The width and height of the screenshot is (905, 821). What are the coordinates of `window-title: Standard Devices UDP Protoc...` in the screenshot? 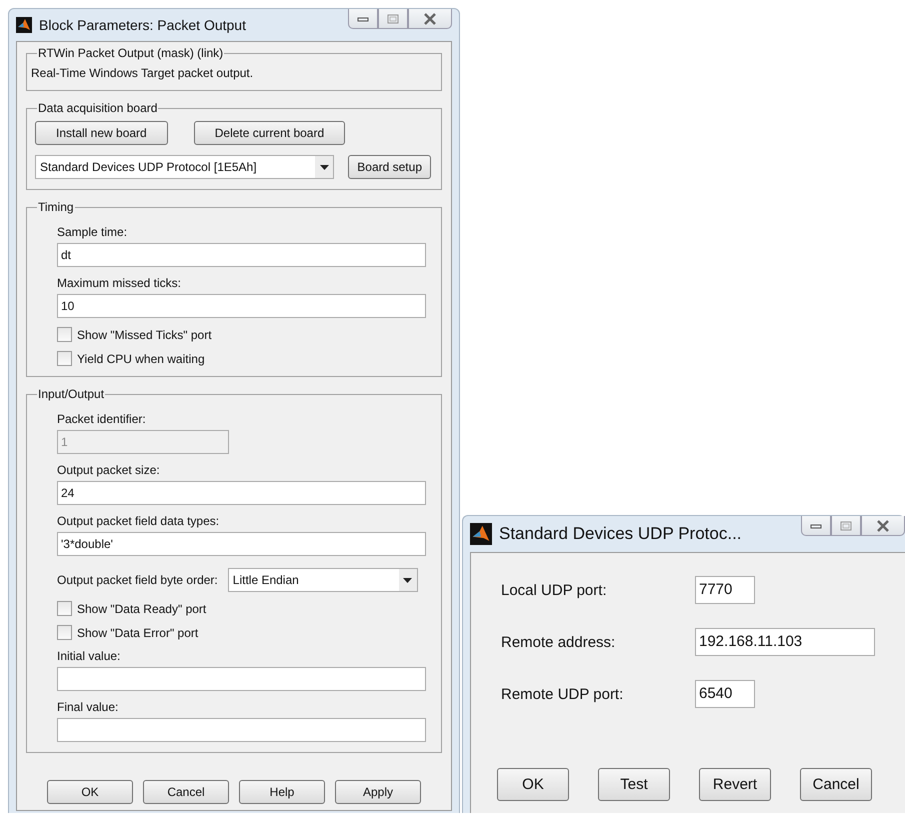 It's located at (621, 534).